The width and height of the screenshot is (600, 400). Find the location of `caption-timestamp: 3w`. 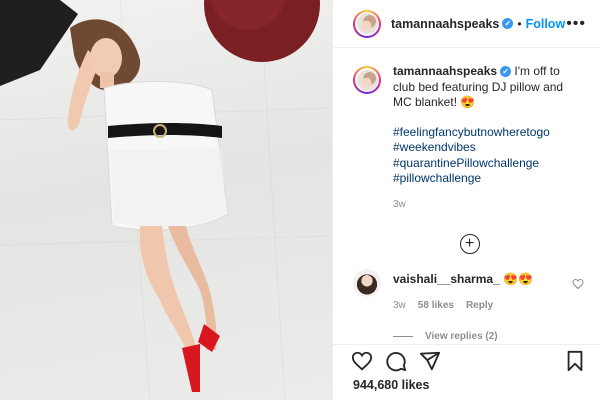

caption-timestamp: 3w is located at coordinates (486, 205).